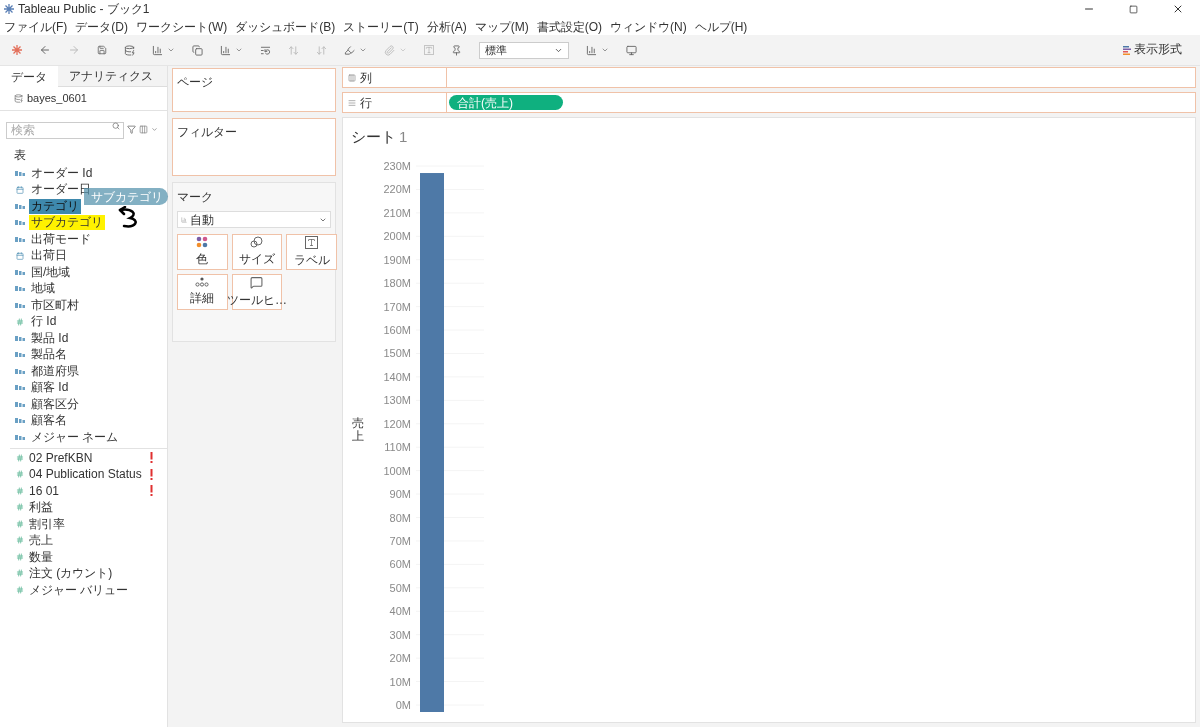  I want to click on drag-pill: サブカテゴリ, so click(126, 196).